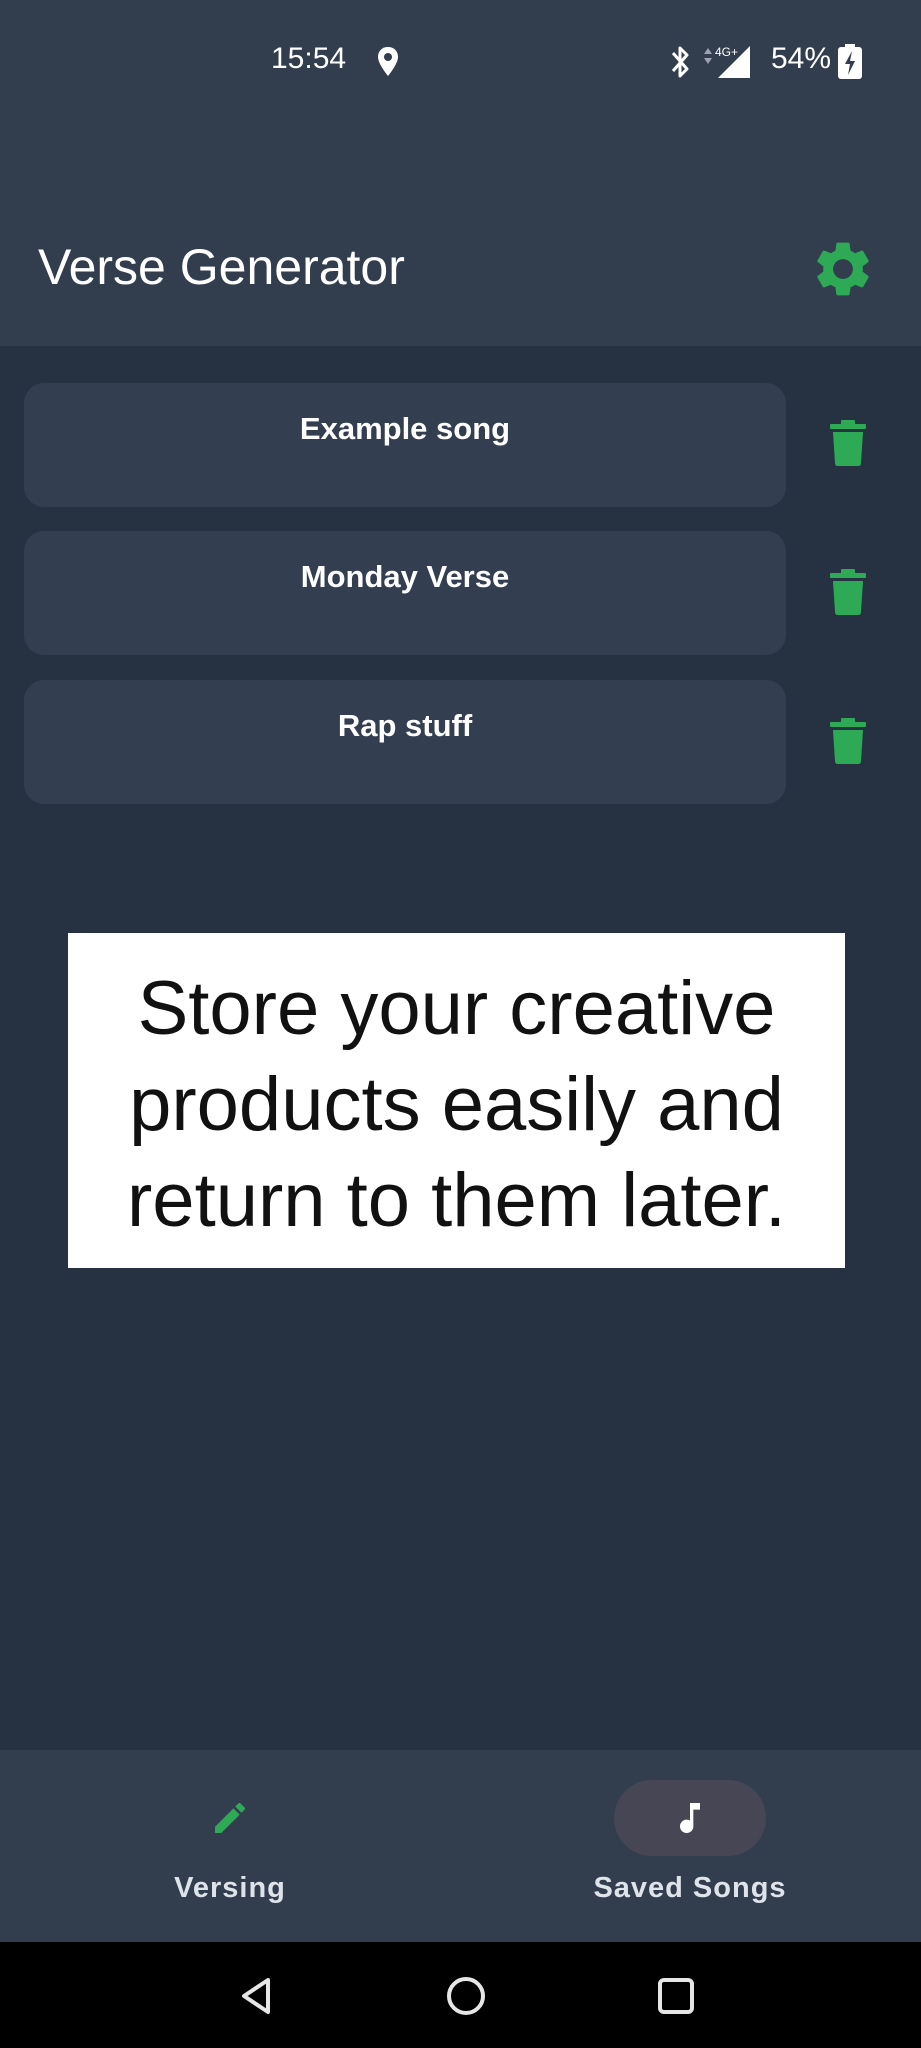  Describe the element at coordinates (309, 58) in the screenshot. I see `status-time: 15:54` at that location.